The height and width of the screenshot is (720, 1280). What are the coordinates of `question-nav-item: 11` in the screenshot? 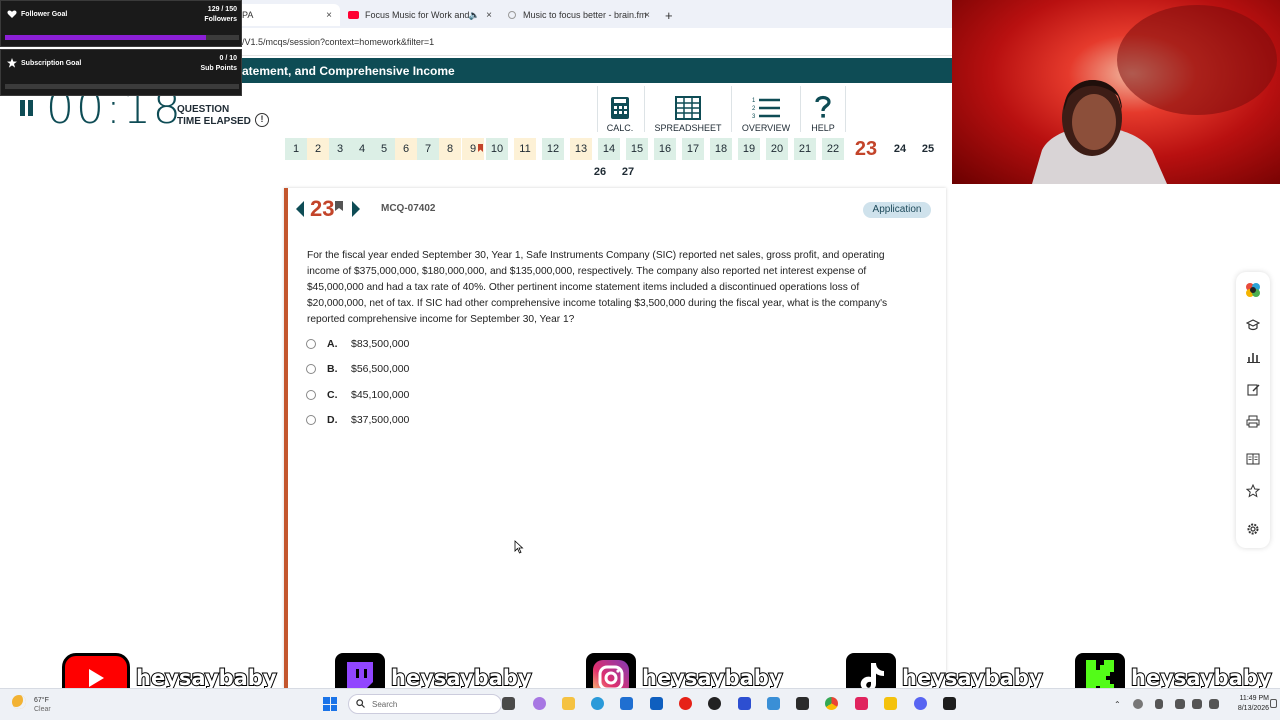 It's located at (525, 149).